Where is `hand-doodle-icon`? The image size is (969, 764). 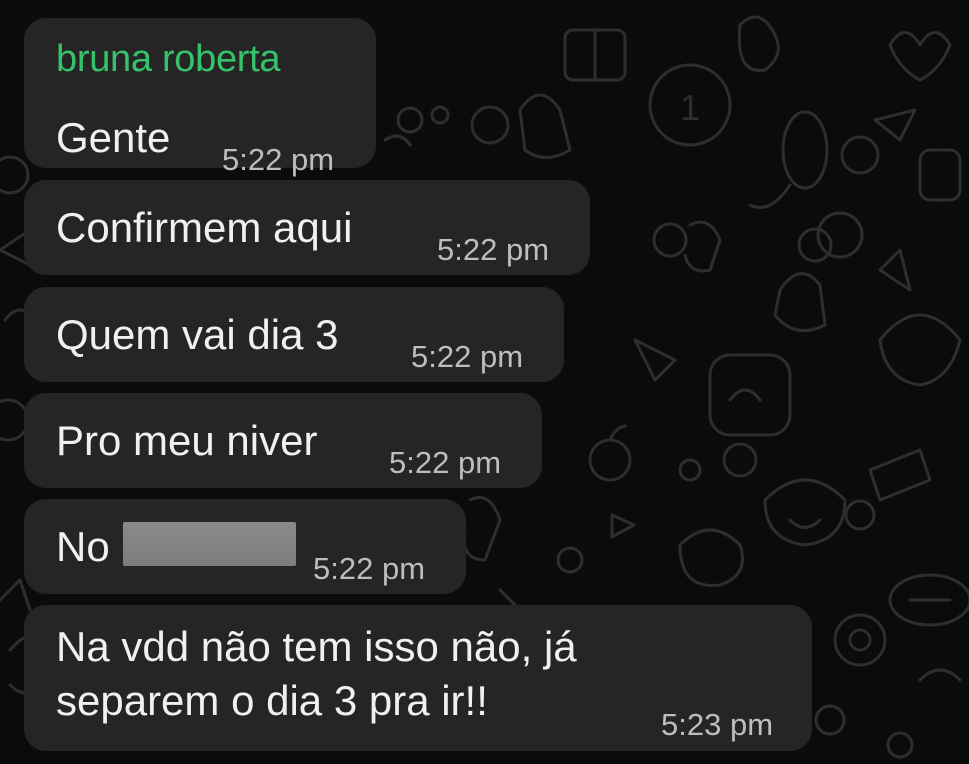
hand-doodle-icon is located at coordinates (545, 126).